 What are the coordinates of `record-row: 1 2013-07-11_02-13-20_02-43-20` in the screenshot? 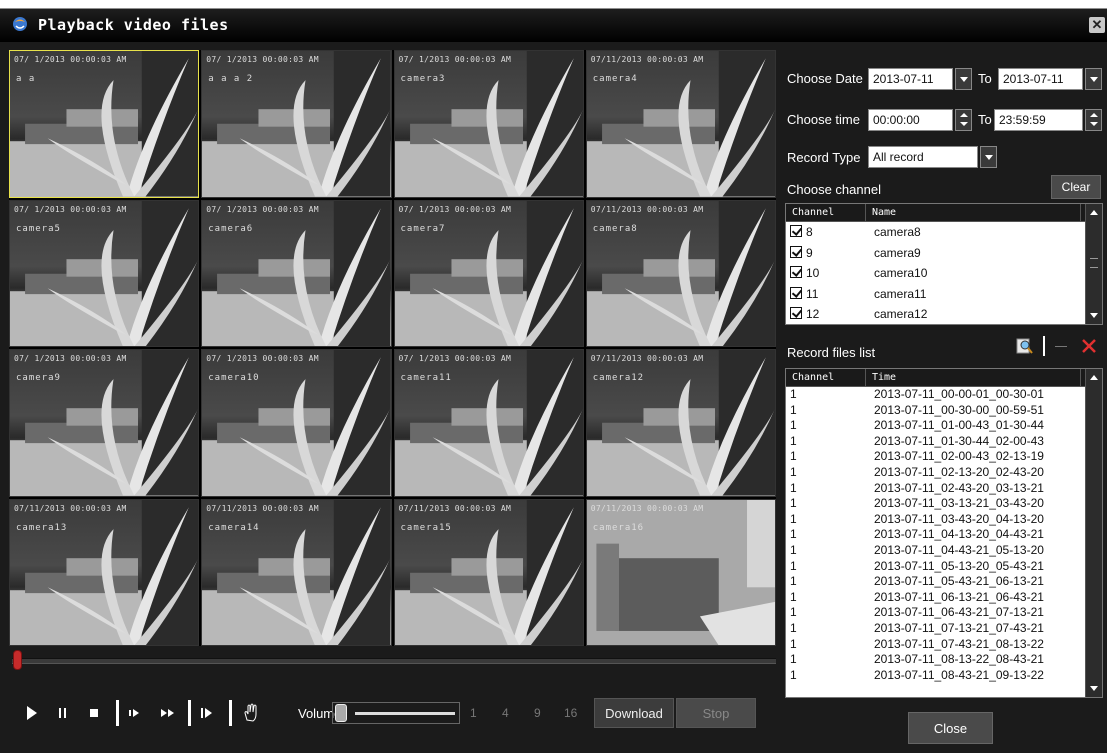 It's located at (944, 473).